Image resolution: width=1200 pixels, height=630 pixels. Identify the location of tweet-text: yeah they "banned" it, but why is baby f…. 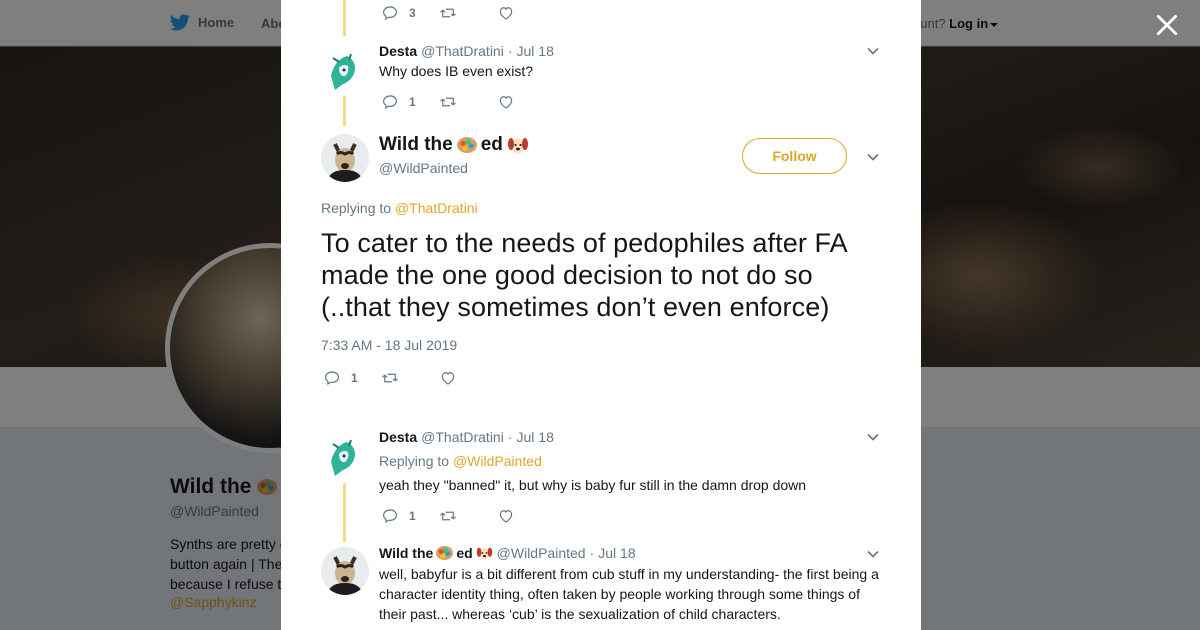
(593, 485).